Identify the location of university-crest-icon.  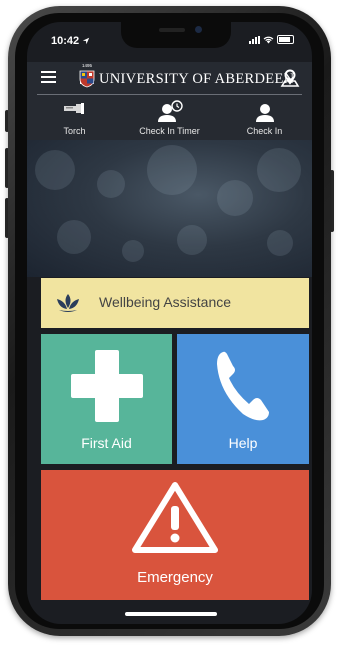
(87, 79).